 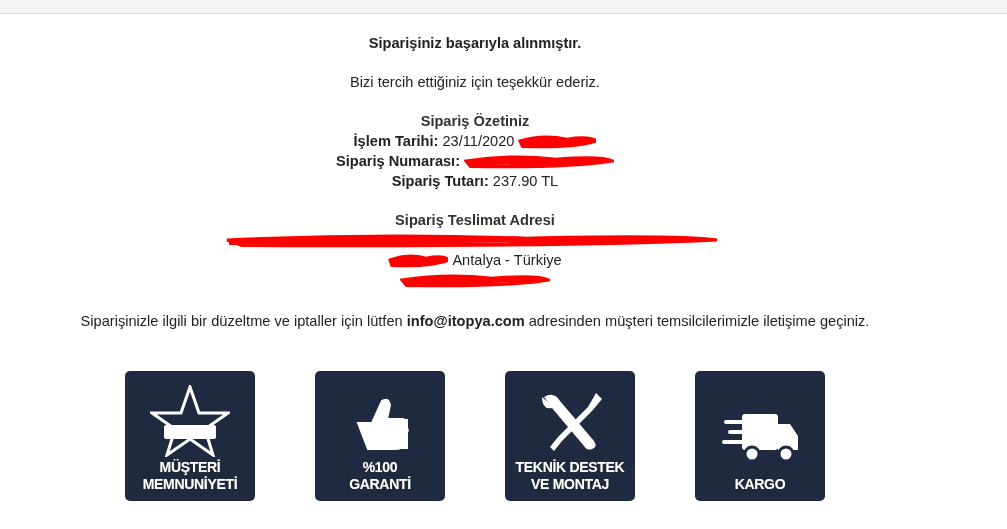 I want to click on badge-label: VE MONTAJ, so click(x=570, y=484).